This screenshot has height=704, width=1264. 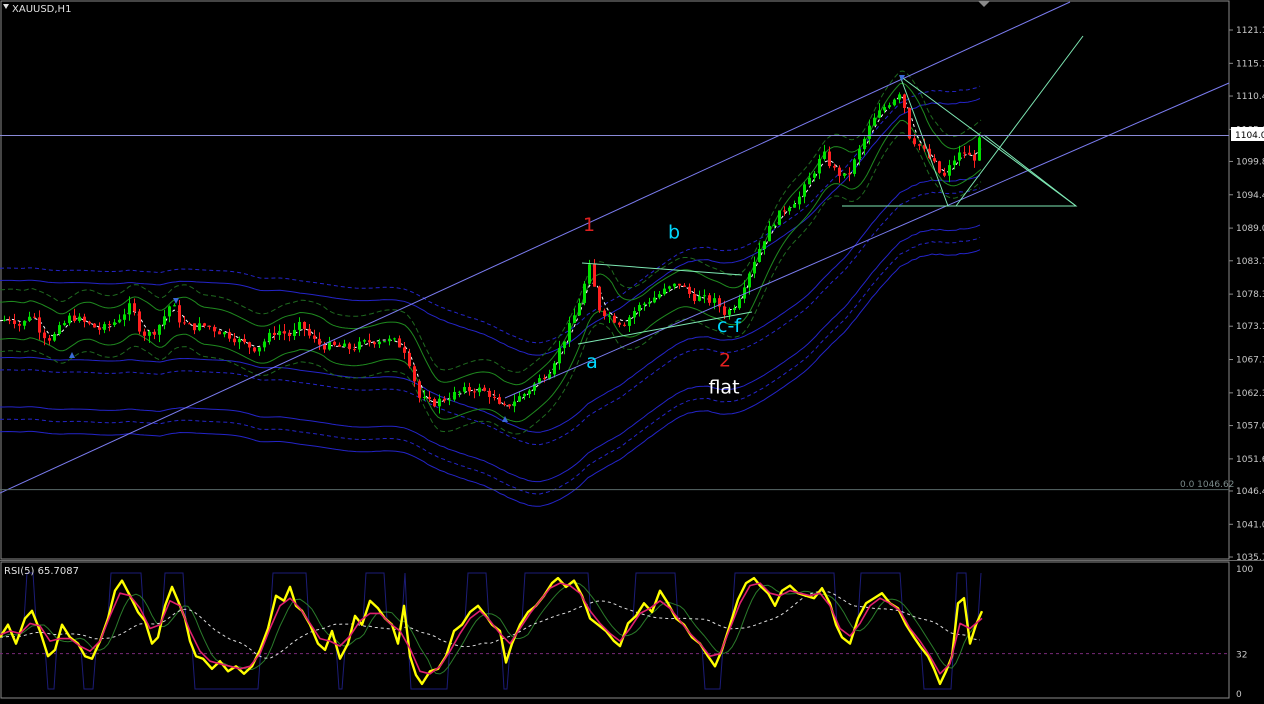 I want to click on chart-shift-marker, so click(x=984, y=4).